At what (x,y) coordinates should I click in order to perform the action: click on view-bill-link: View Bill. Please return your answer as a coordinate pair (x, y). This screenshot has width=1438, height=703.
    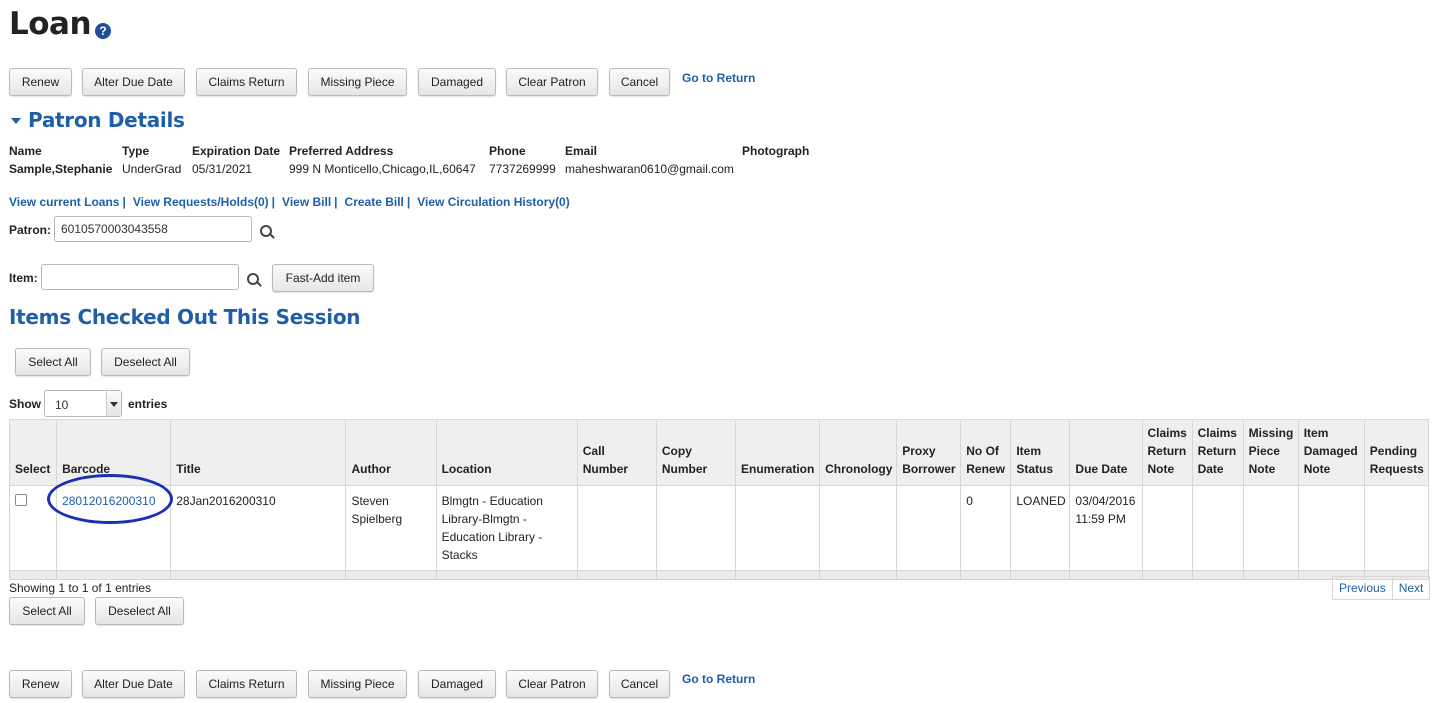
    Looking at the image, I should click on (306, 202).